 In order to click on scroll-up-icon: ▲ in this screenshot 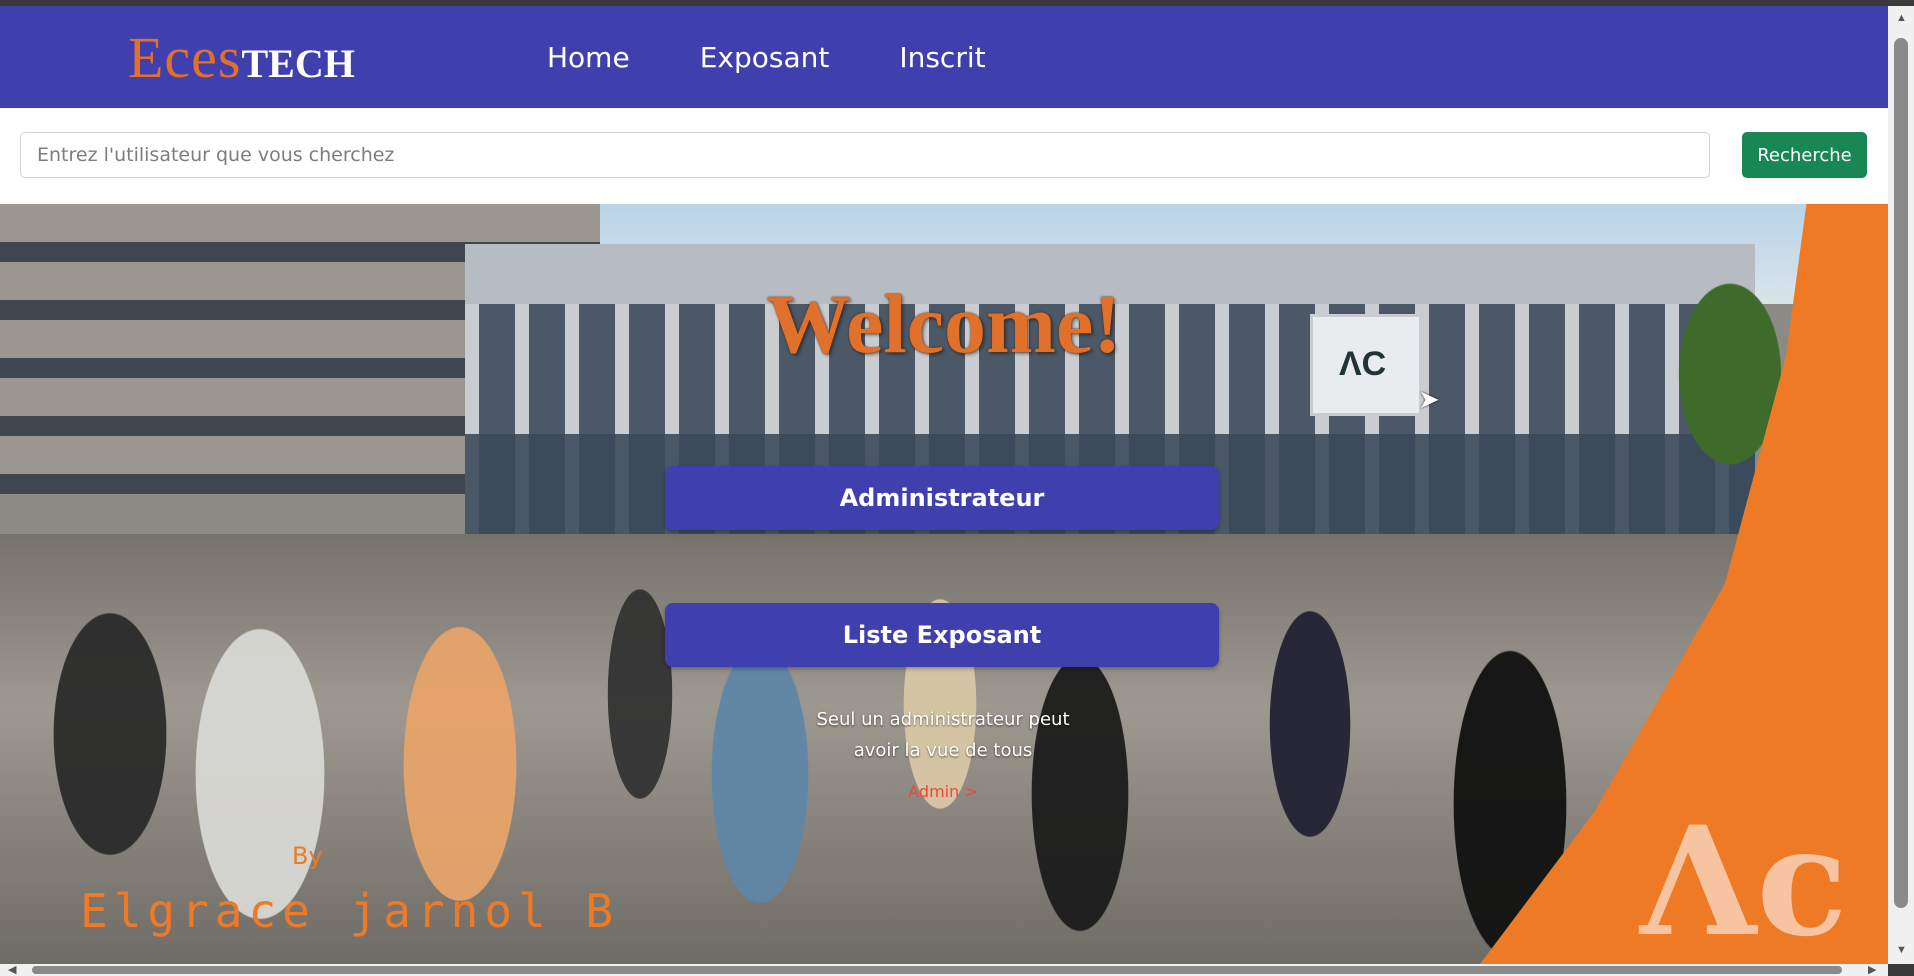, I will do `click(1901, 18)`.